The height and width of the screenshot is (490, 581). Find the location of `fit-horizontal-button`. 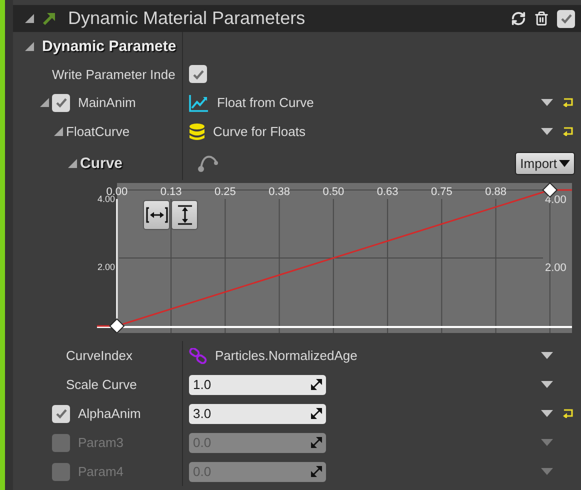

fit-horizontal-button is located at coordinates (156, 215).